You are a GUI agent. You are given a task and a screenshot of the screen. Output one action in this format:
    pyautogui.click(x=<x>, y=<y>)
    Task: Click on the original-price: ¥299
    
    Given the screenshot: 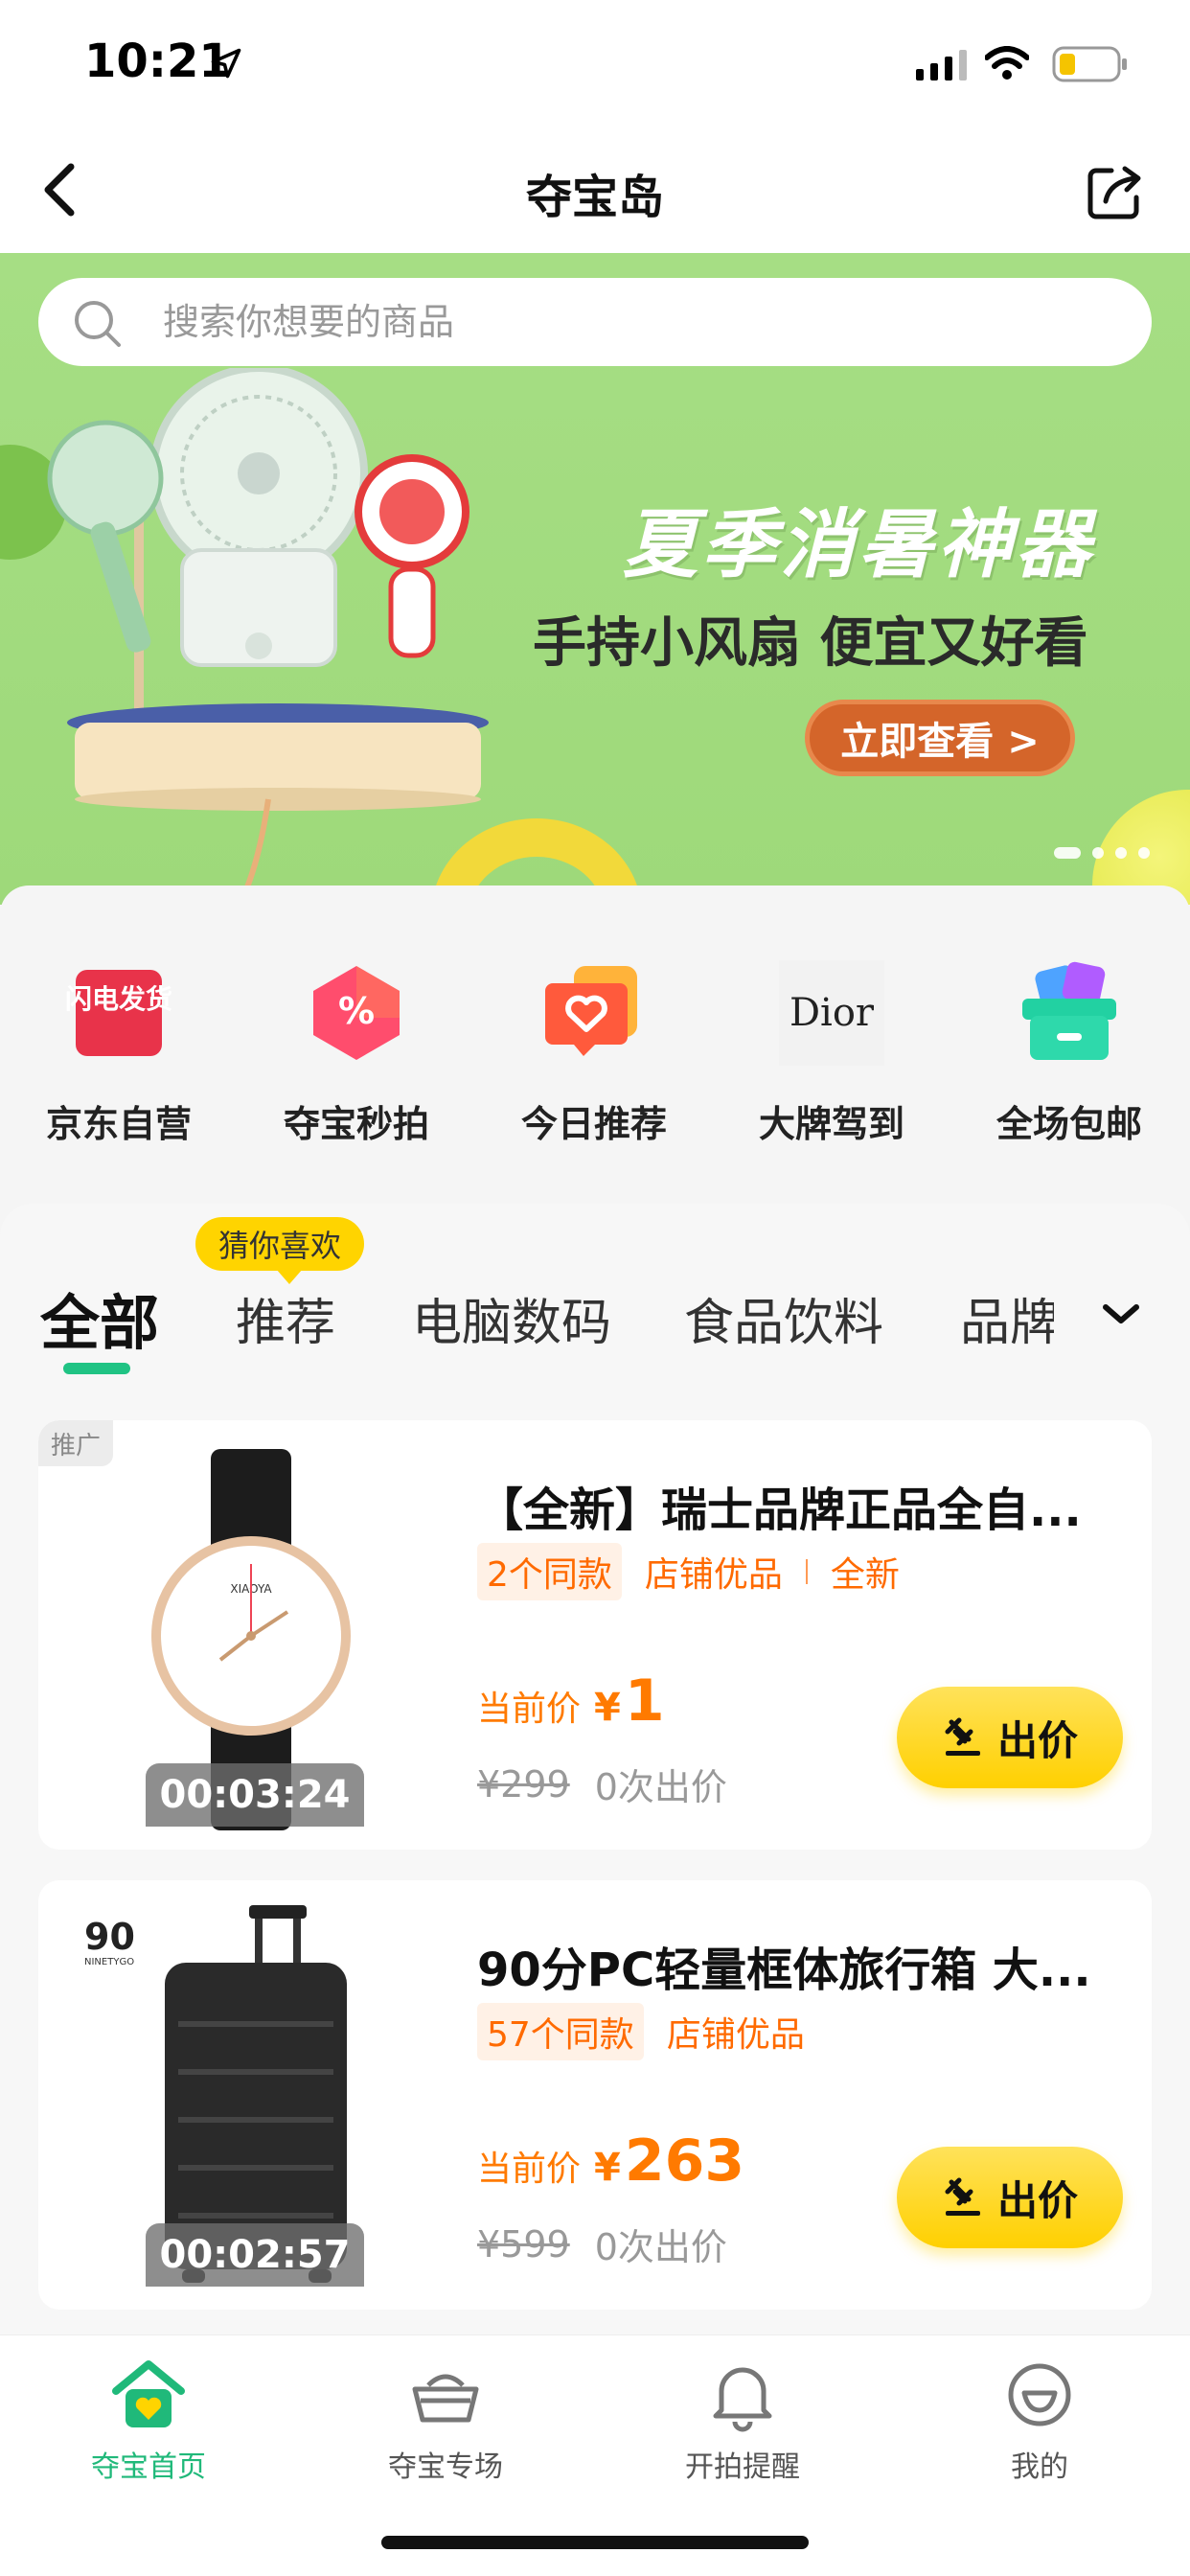 What is the action you would take?
    pyautogui.click(x=524, y=1784)
    